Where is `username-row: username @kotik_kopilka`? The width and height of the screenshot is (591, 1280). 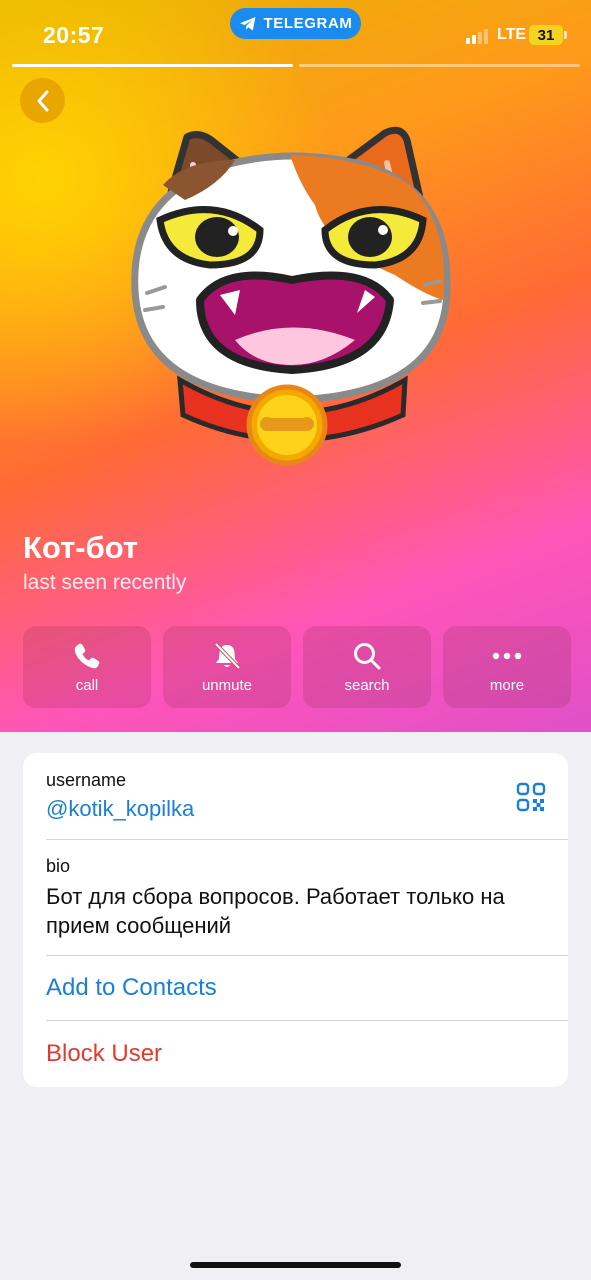
username-row: username @kotik_kopilka is located at coordinates (295, 796).